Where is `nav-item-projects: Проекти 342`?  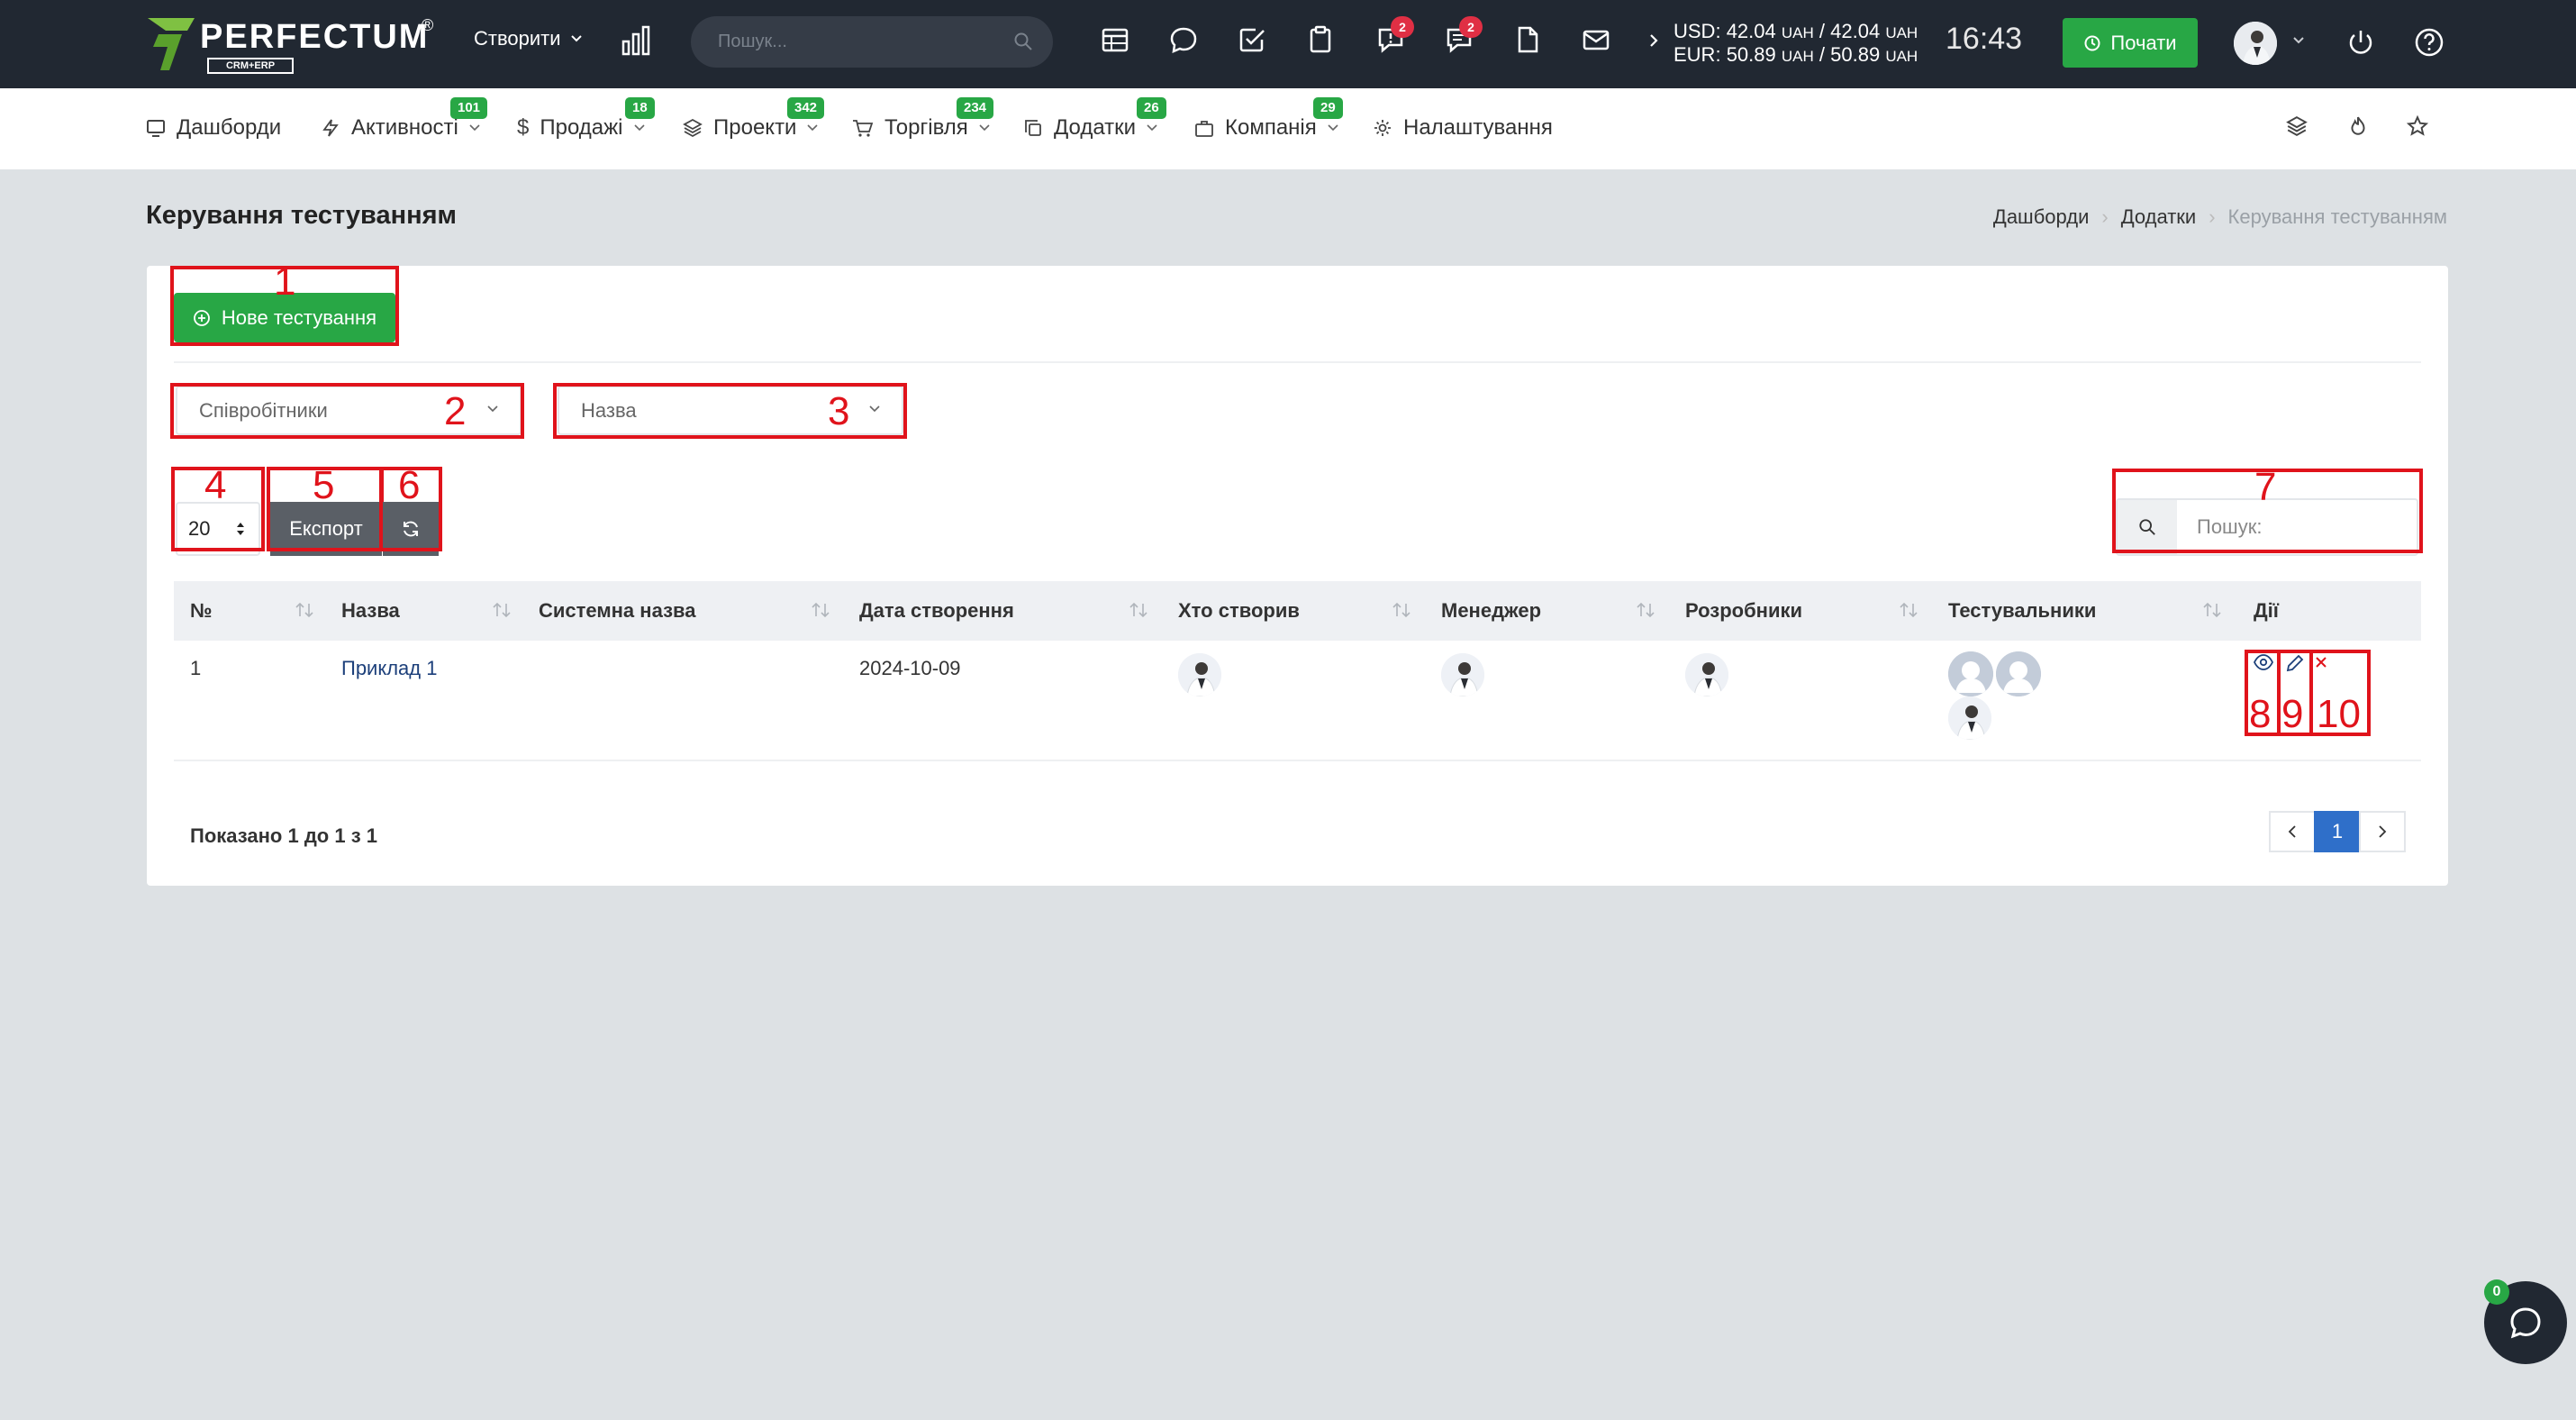
nav-item-projects: Проекти 342 is located at coordinates (754, 119).